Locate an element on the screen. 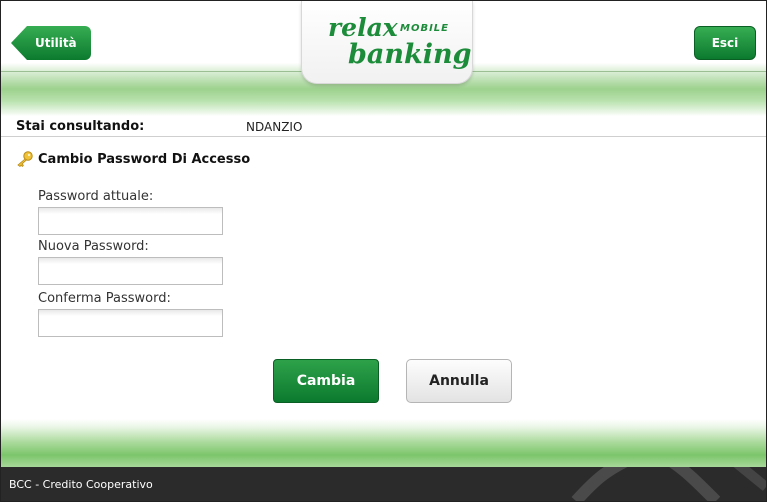 This screenshot has height=502, width=767. consulting-label: Stai consultando: is located at coordinates (80, 126).